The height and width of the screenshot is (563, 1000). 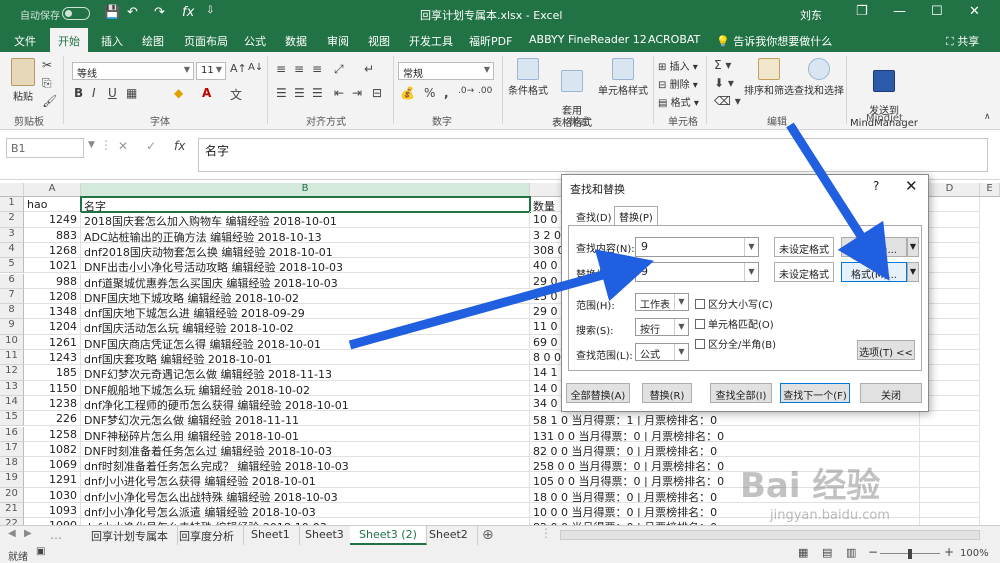 I want to click on customize-qat-icon: ⇩, so click(x=210, y=10).